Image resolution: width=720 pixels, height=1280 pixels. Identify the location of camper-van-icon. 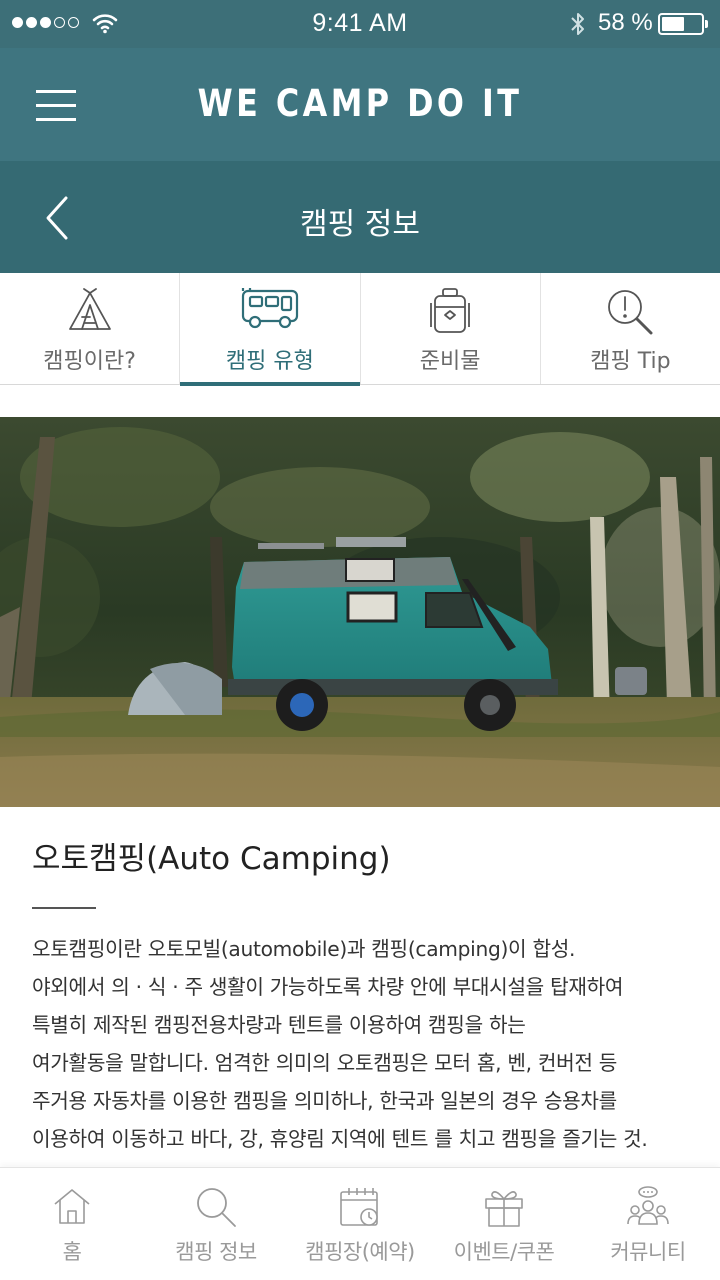
(269, 308).